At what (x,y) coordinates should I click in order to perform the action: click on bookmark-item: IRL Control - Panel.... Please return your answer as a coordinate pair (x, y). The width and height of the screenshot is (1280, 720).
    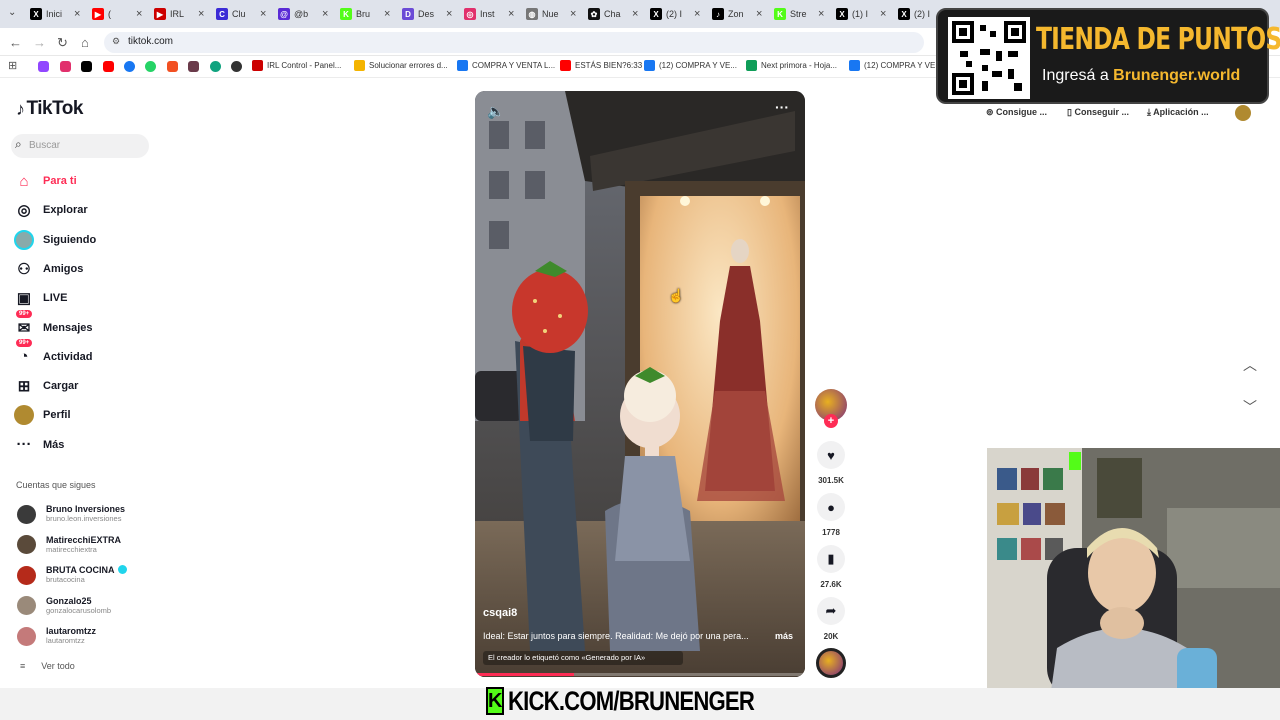
    Looking at the image, I should click on (296, 65).